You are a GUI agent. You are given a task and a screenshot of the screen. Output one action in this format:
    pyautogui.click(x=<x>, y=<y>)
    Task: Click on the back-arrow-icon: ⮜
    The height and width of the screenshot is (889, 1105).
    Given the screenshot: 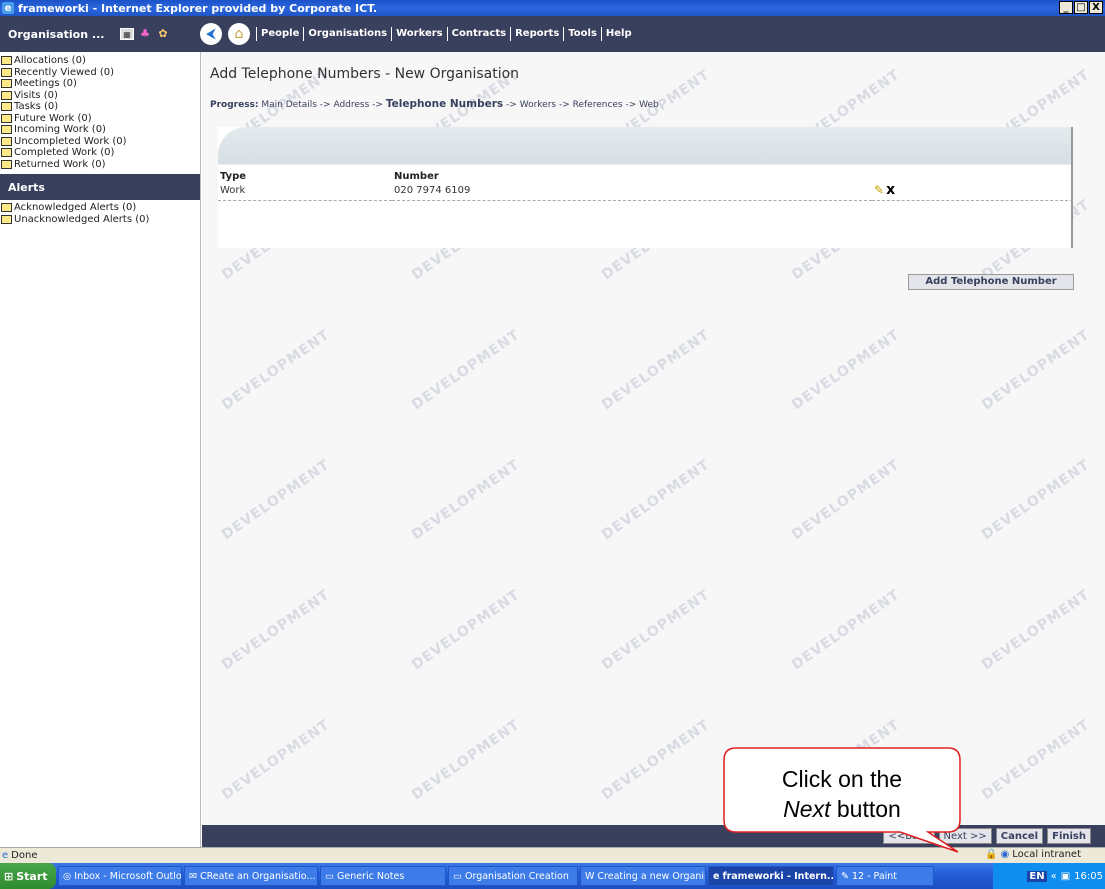 What is the action you would take?
    pyautogui.click(x=211, y=34)
    